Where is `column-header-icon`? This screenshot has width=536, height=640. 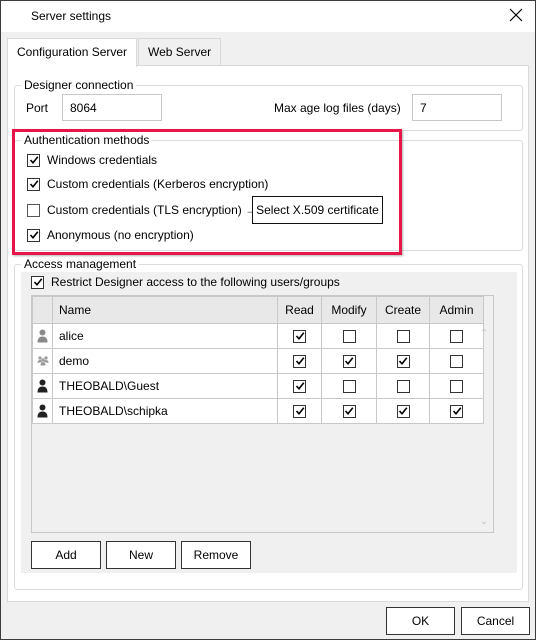 column-header-icon is located at coordinates (42, 310).